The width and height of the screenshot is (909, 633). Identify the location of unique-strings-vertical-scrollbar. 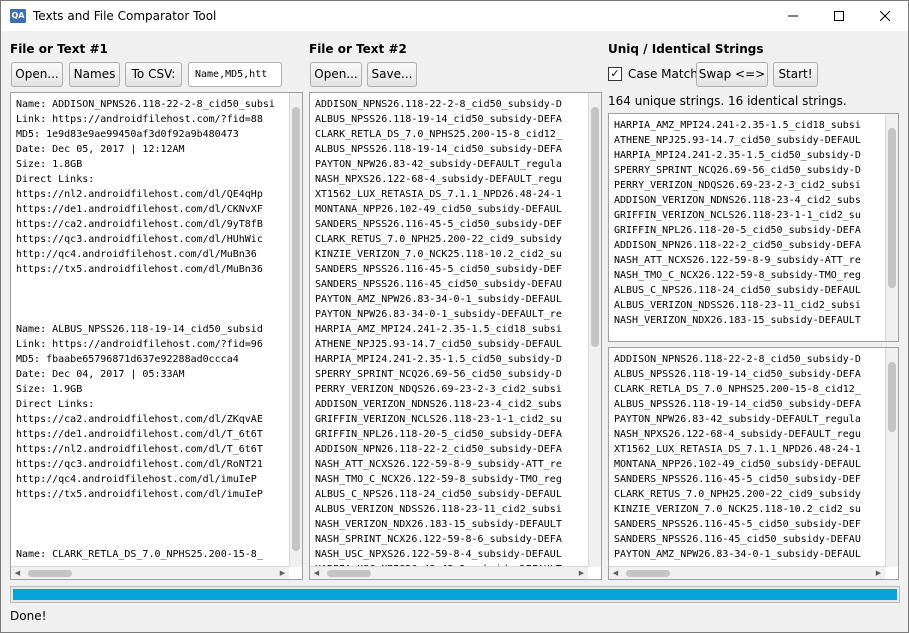
(891, 227).